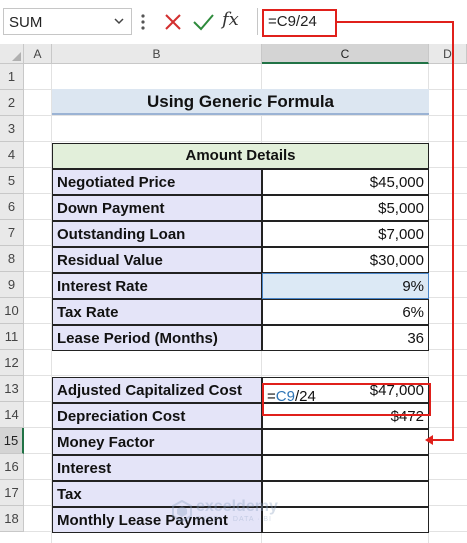  What do you see at coordinates (305, 396) in the screenshot?
I see `formula-suffix: /24` at bounding box center [305, 396].